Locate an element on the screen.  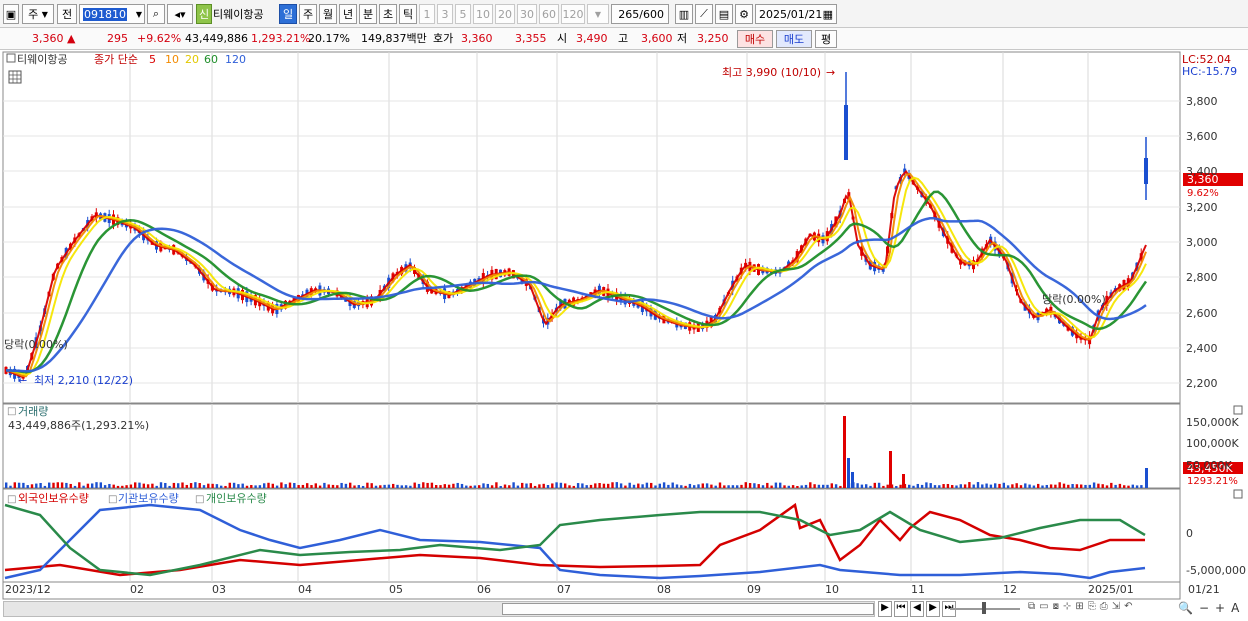
zoom-slider-handle is located at coordinates (984, 608).